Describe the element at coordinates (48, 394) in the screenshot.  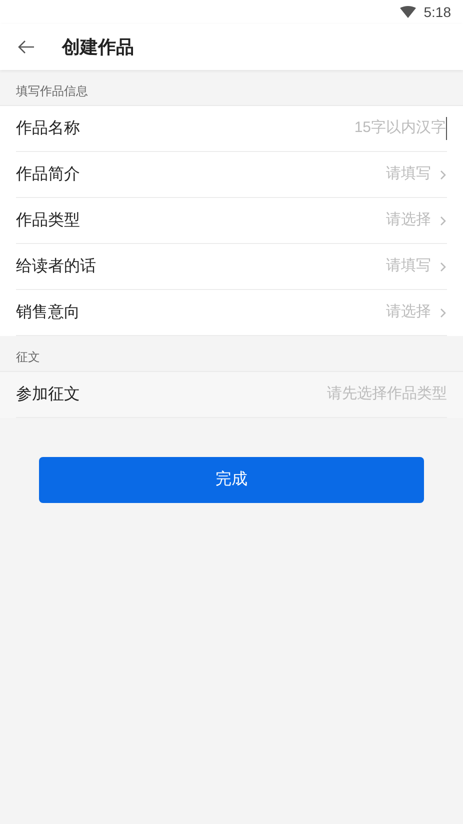
I see `row-label: 参加征文` at that location.